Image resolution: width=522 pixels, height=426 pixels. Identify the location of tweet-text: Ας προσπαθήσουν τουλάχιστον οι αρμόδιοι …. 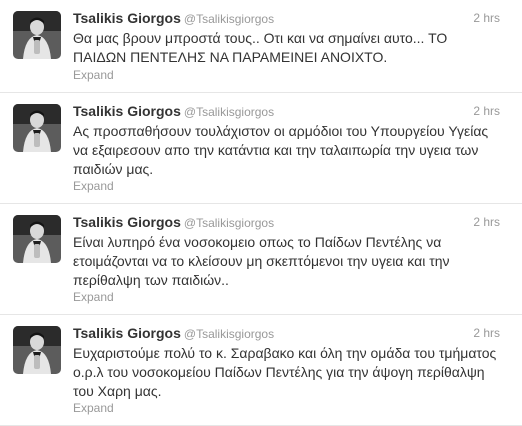
(281, 150).